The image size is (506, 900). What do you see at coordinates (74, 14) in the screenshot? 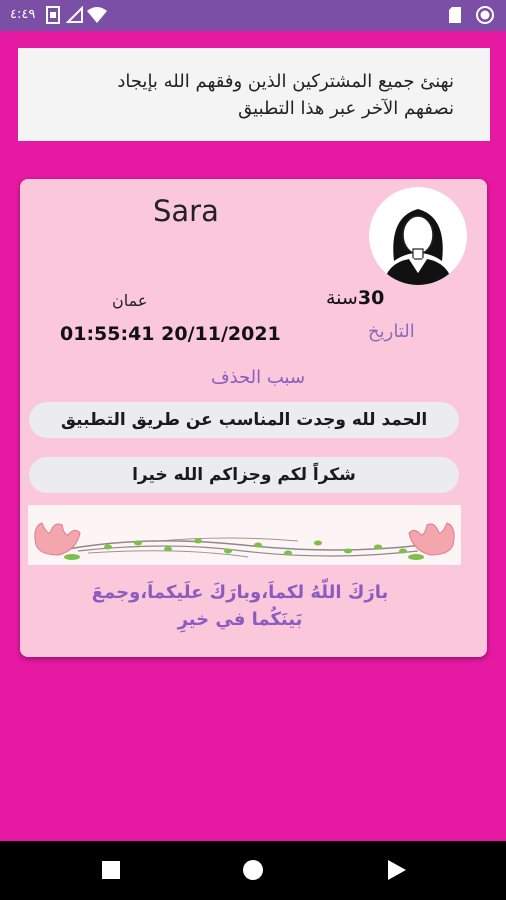
I see `notification-icon` at bounding box center [74, 14].